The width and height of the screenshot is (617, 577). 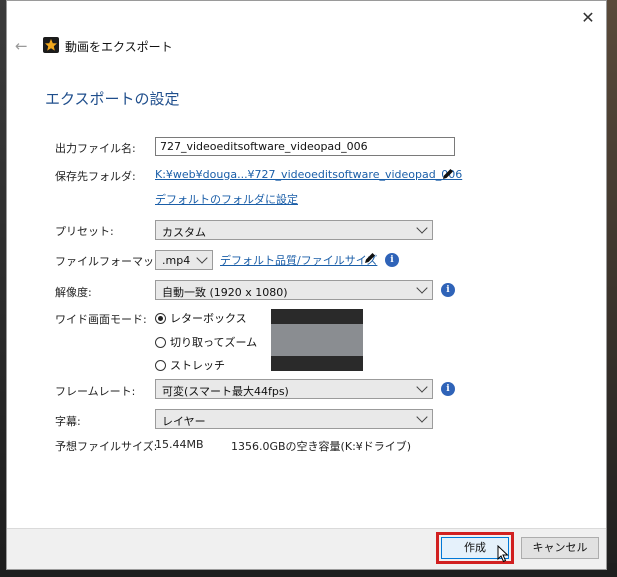 I want to click on estimated-size-value: 15.44MB, so click(x=179, y=444).